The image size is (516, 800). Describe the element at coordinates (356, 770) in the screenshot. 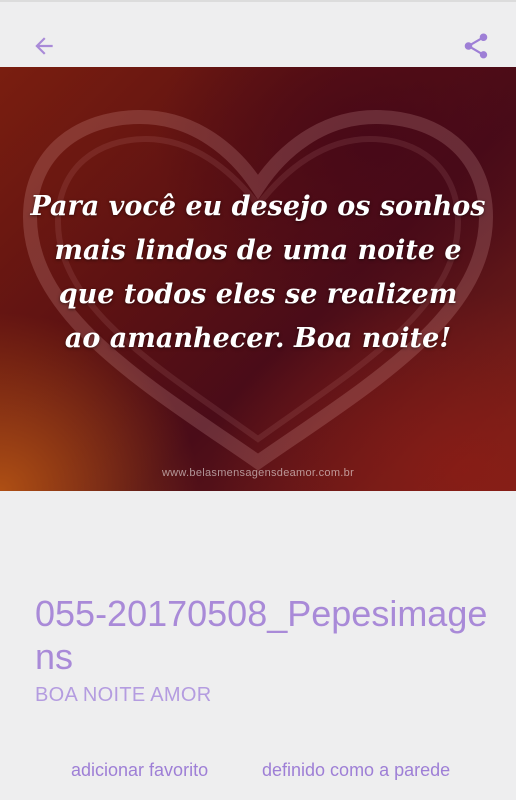

I see `set-wallpaper-button: definido como a parede` at that location.